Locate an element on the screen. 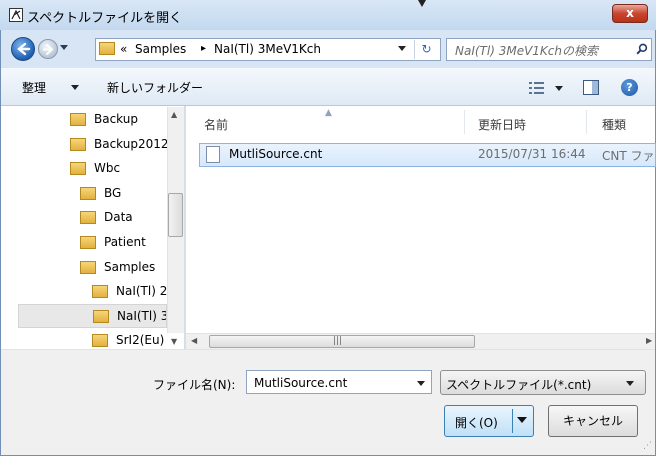 The image size is (656, 456). tree-item-label: Backup is located at coordinates (116, 119).